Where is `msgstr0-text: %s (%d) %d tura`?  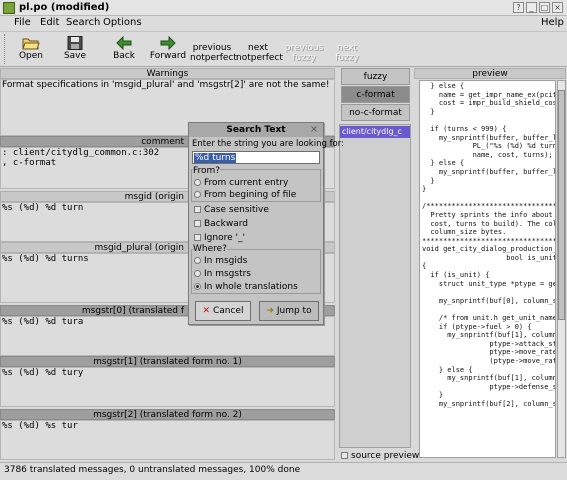
msgstr0-text: %s (%d) %d tura is located at coordinates (43, 322).